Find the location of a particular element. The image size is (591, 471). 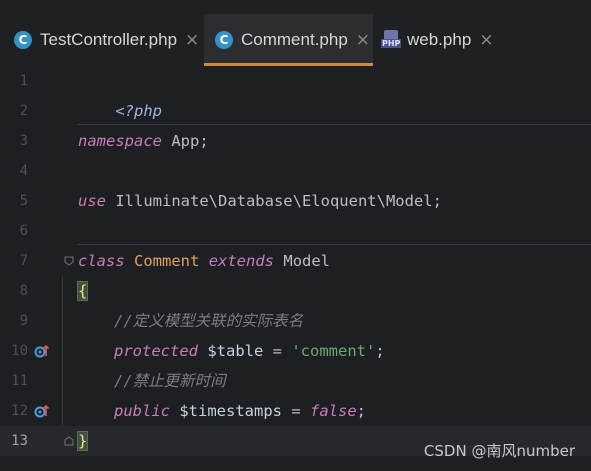

comment-text: //定义模型关联的实际表名 is located at coordinates (209, 321).